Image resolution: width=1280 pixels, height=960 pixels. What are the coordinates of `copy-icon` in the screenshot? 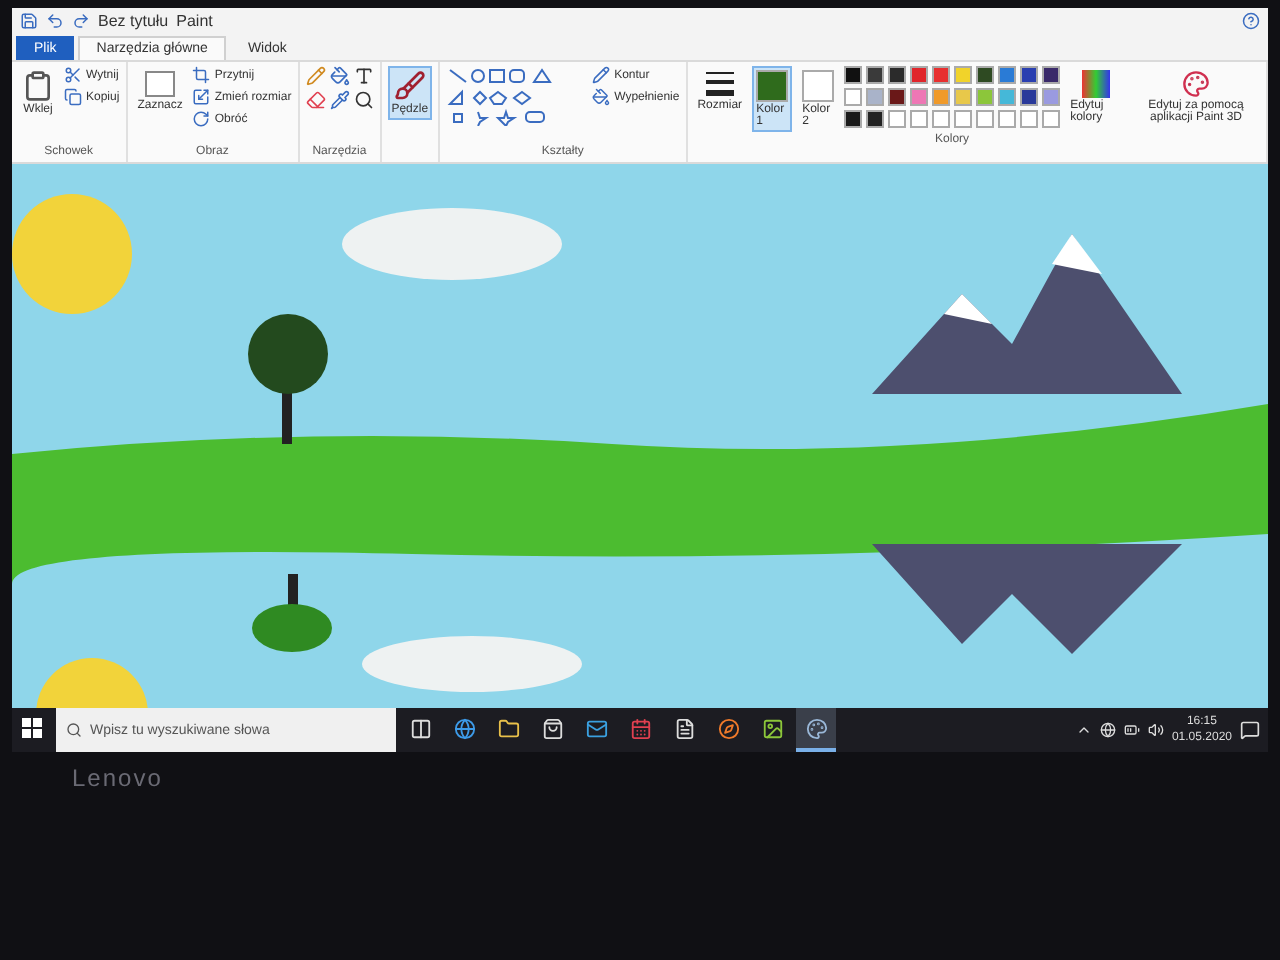 It's located at (73, 97).